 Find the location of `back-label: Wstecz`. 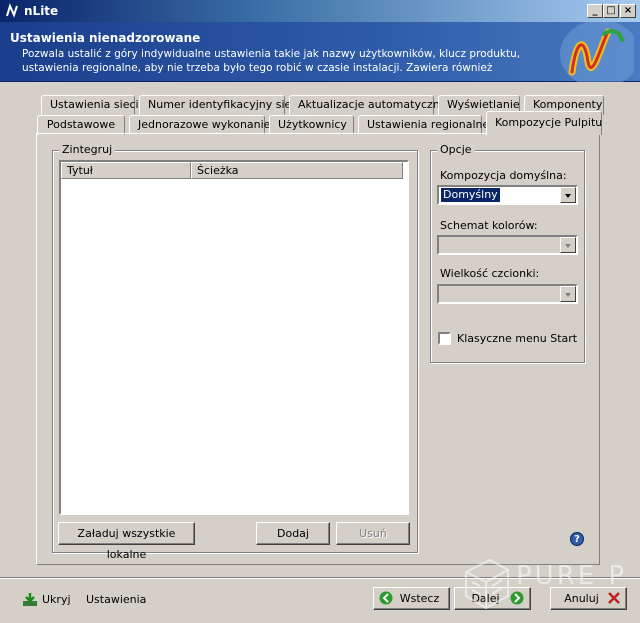

back-label: Wstecz is located at coordinates (419, 598).